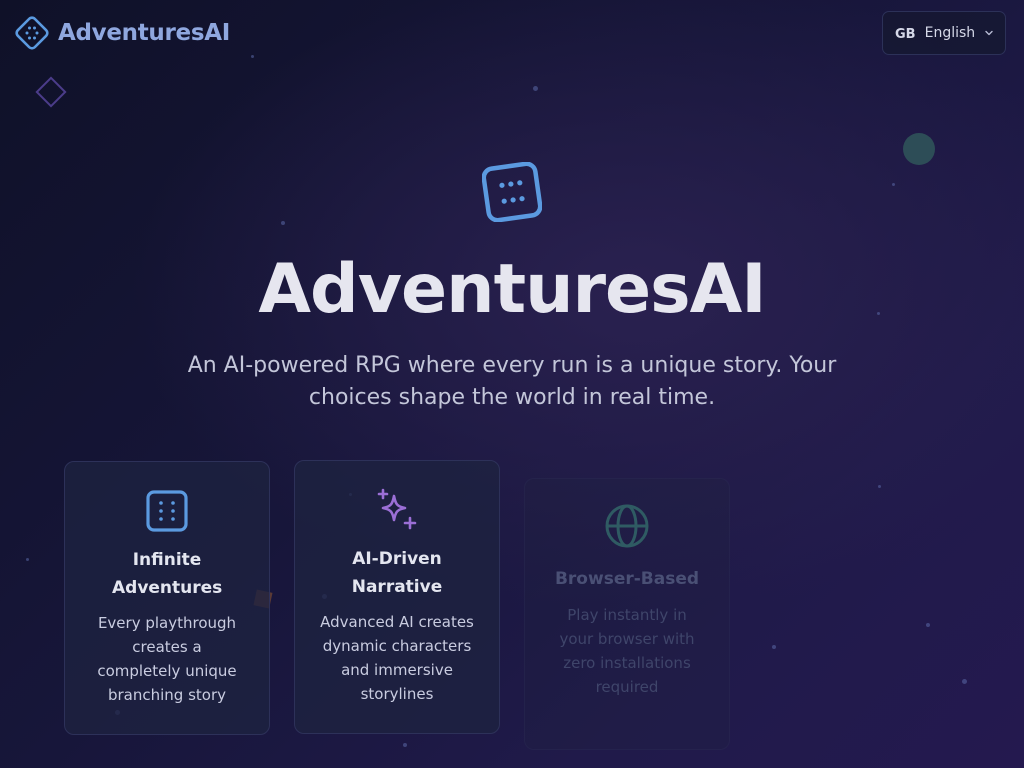  I want to click on globe-icon, so click(627, 526).